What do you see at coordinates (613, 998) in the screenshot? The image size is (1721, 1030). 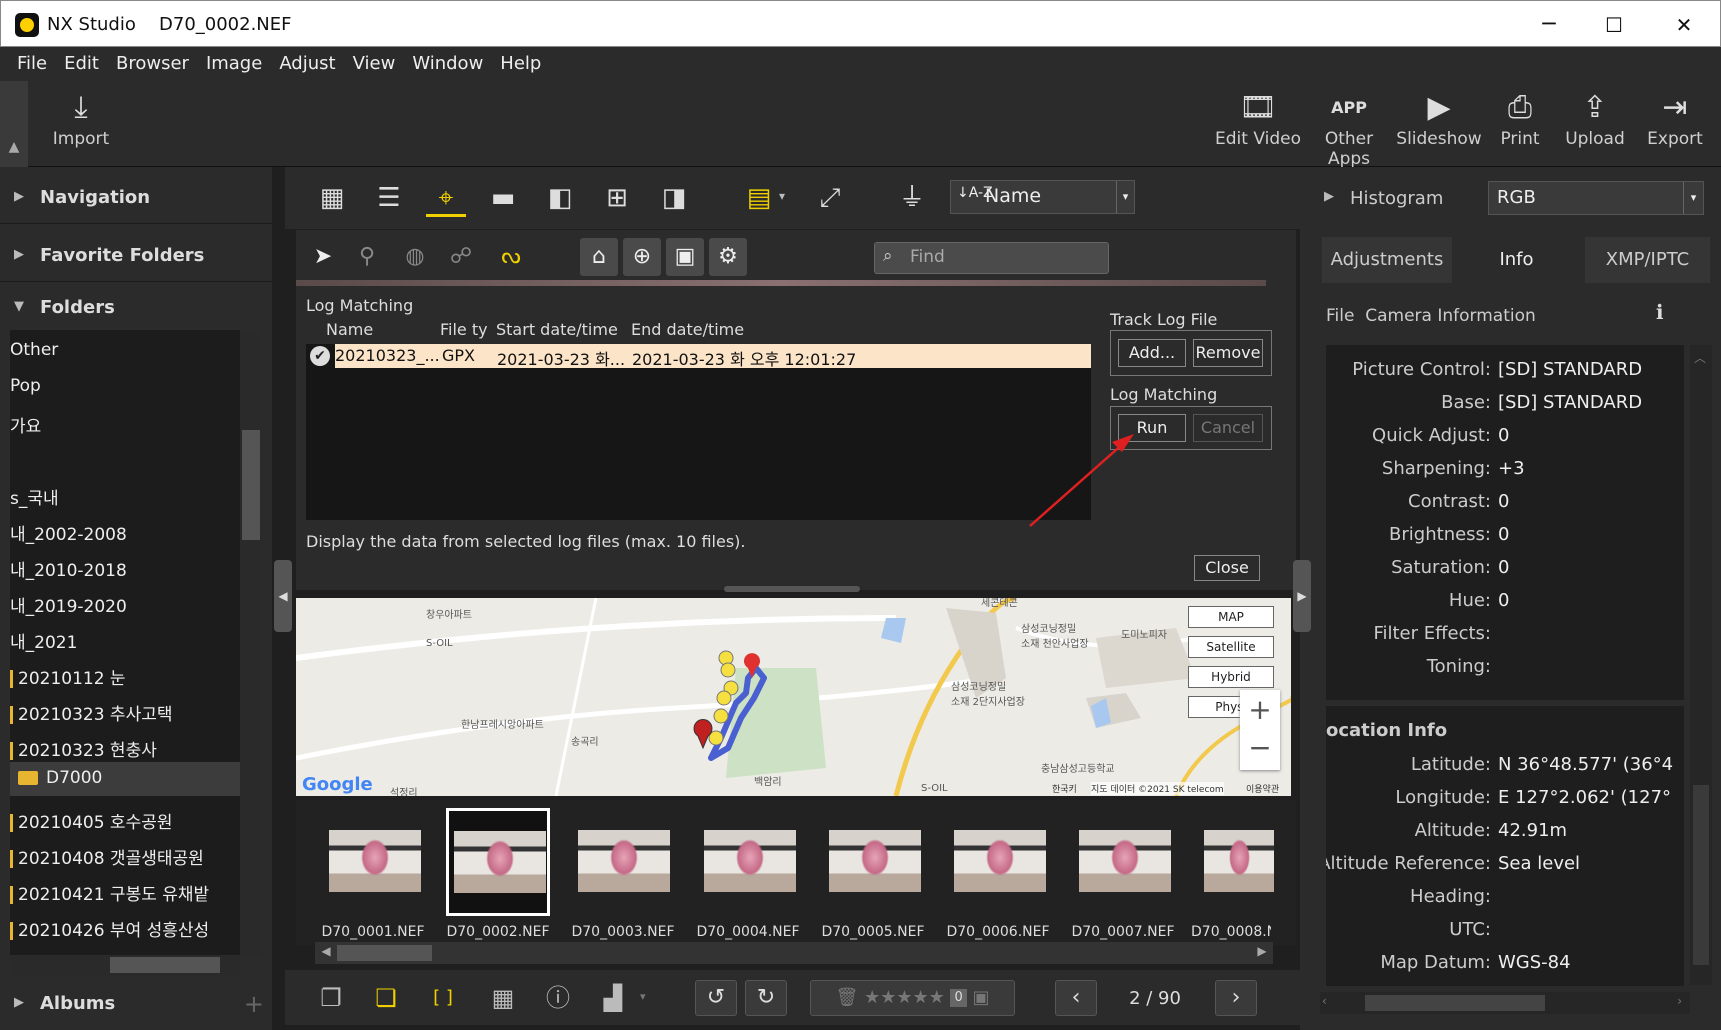 I see `histogram-icon: ▟` at bounding box center [613, 998].